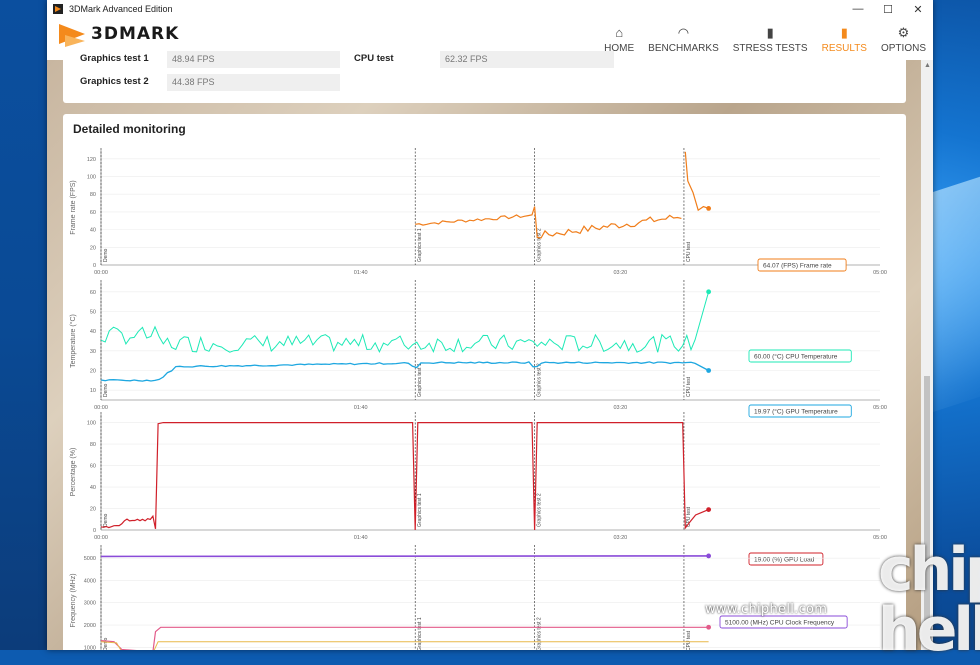  Describe the element at coordinates (888, 9) in the screenshot. I see `maximize-button: ☐` at that location.